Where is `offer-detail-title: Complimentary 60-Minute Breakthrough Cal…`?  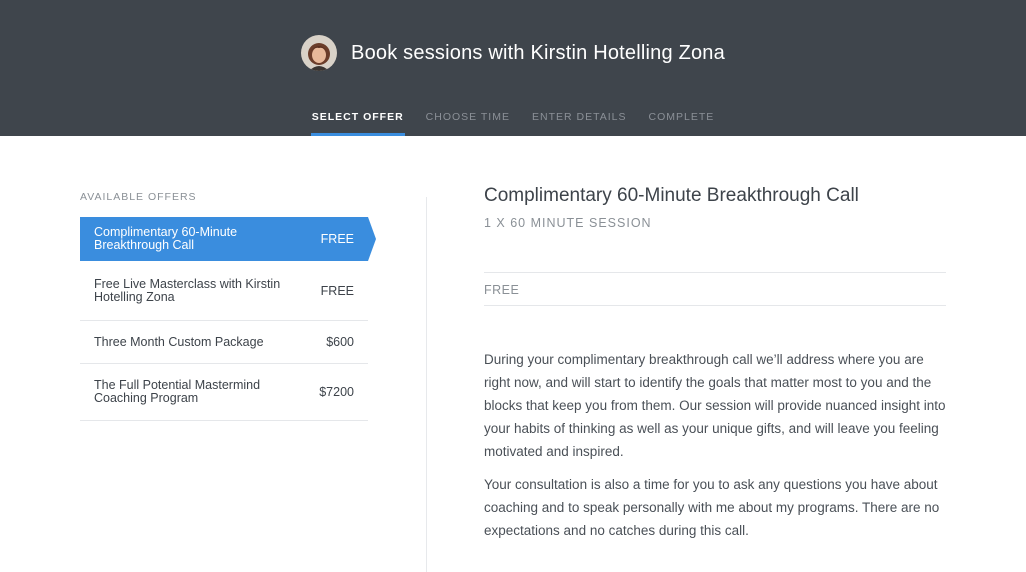 offer-detail-title: Complimentary 60-Minute Breakthrough Cal… is located at coordinates (671, 195).